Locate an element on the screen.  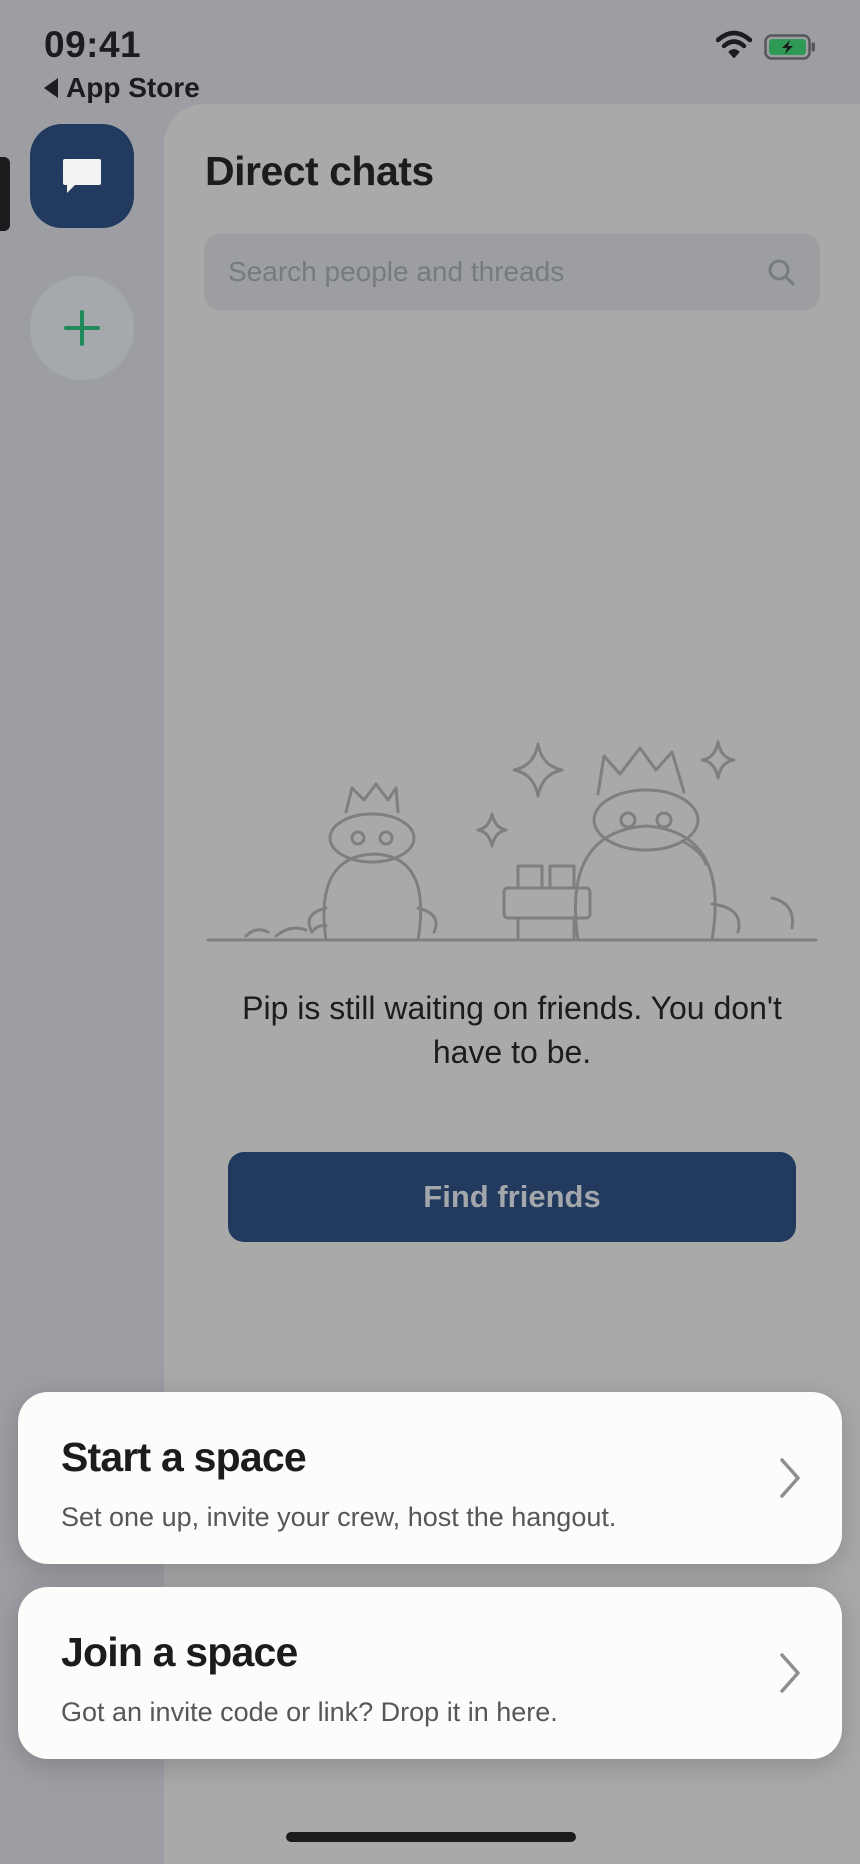
find-friends-button: Find friends is located at coordinates (512, 1197).